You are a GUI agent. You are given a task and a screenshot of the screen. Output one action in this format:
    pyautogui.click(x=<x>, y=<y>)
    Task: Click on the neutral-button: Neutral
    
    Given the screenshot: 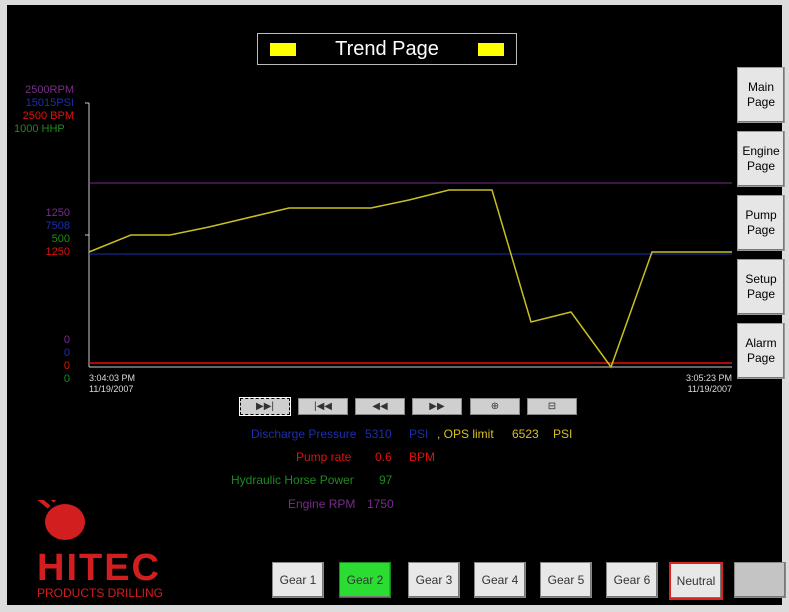 What is the action you would take?
    pyautogui.click(x=696, y=581)
    